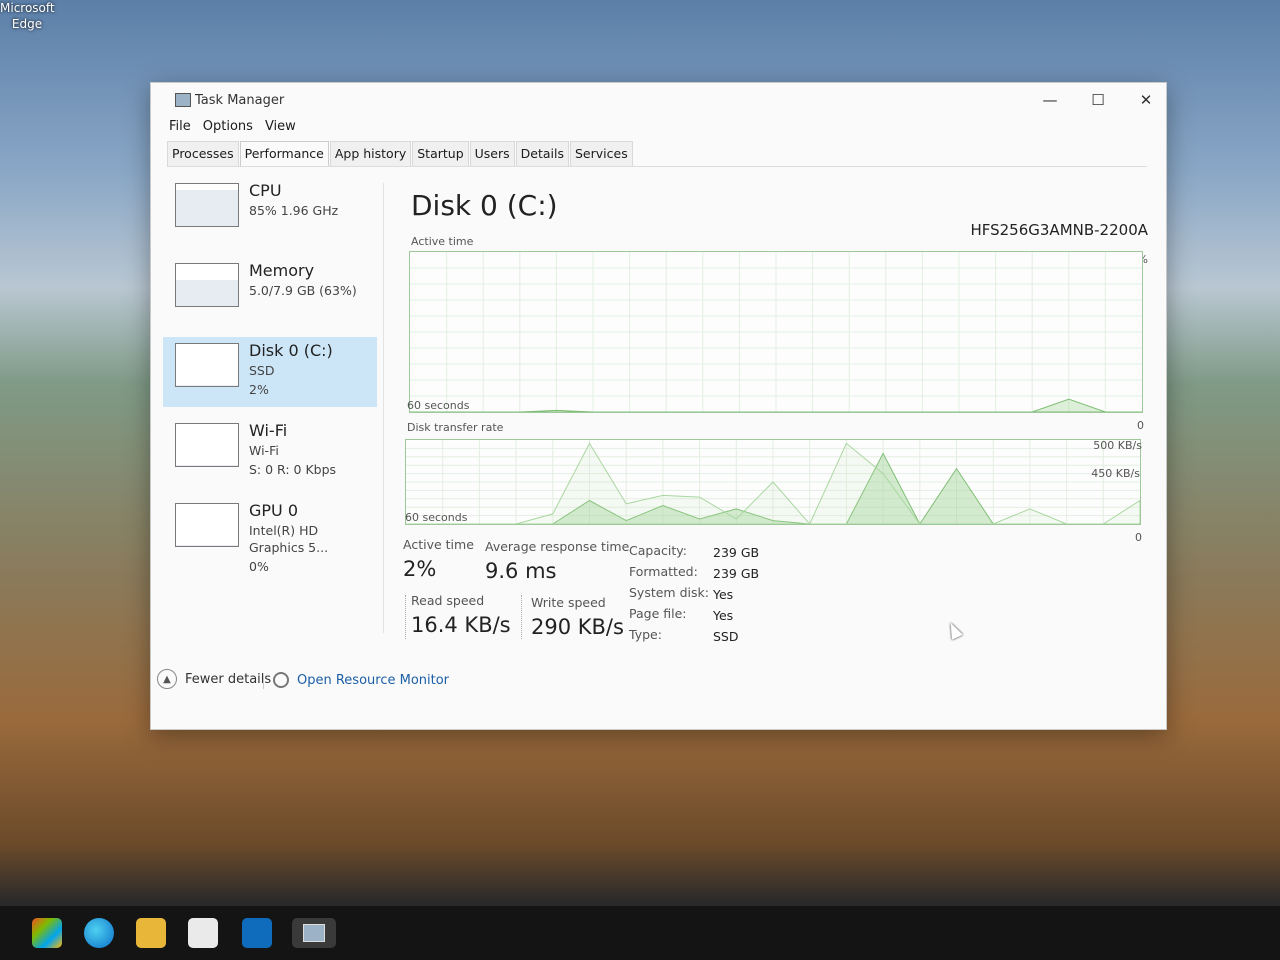  What do you see at coordinates (203, 933) in the screenshot?
I see `store-icon` at bounding box center [203, 933].